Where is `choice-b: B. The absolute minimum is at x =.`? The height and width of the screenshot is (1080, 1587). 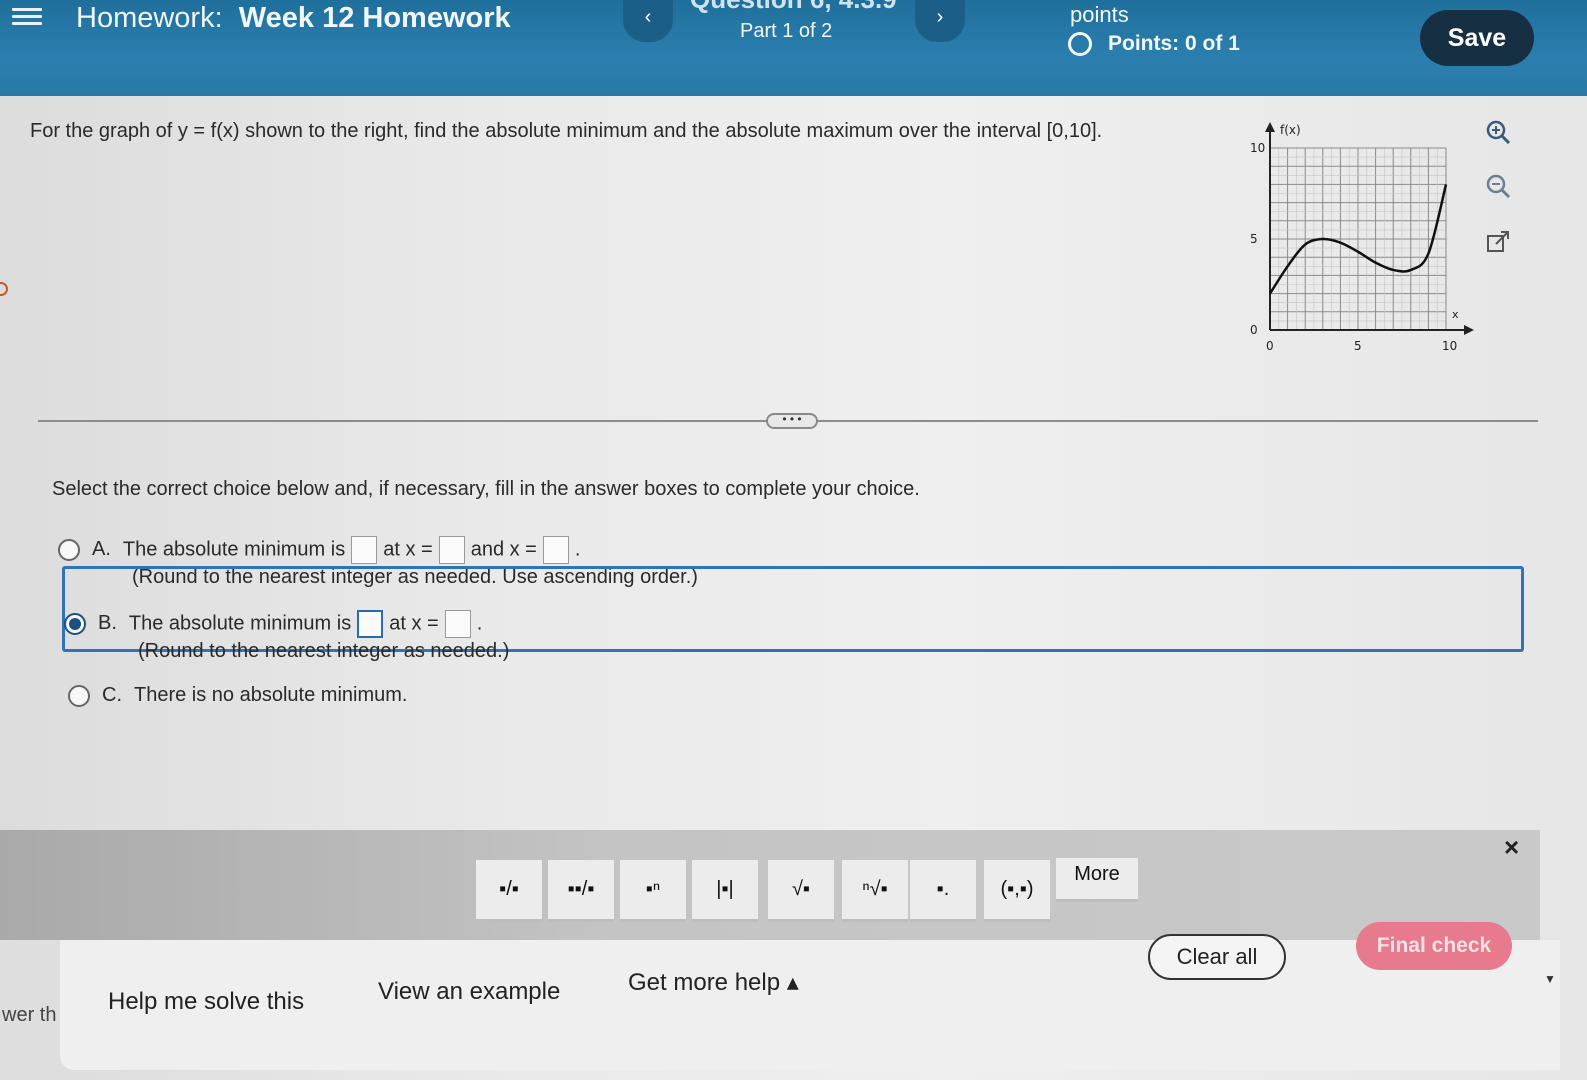 choice-b: B. The absolute minimum is at x =. is located at coordinates (273, 624).